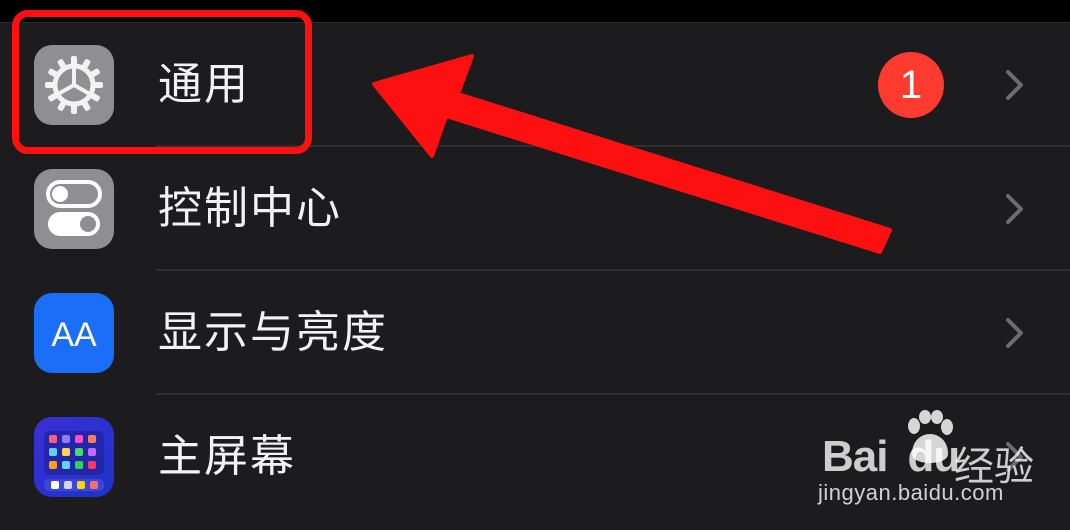 Image resolution: width=1070 pixels, height=530 pixels. I want to click on aa-glyph: AA, so click(74, 335).